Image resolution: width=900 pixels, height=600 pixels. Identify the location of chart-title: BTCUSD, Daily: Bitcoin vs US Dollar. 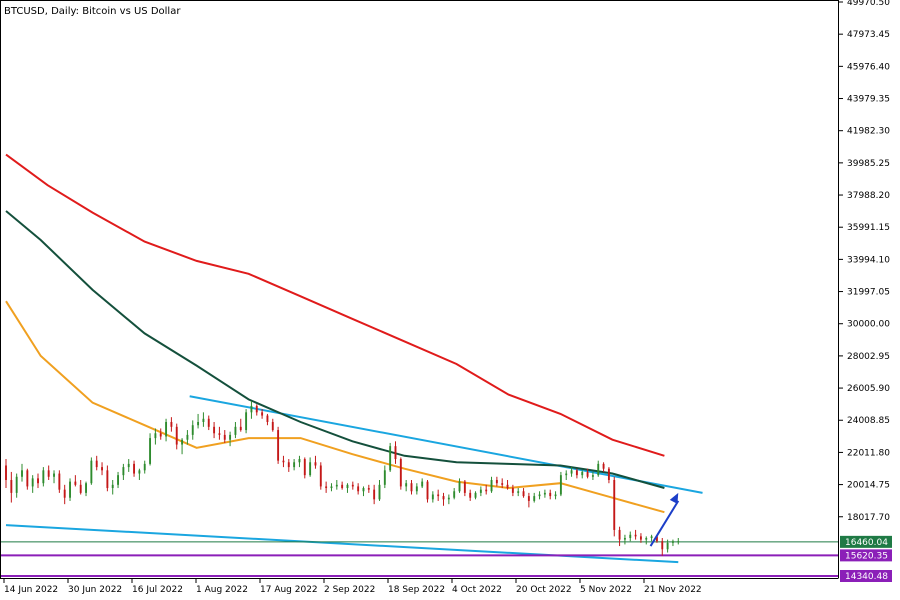
(92, 11).